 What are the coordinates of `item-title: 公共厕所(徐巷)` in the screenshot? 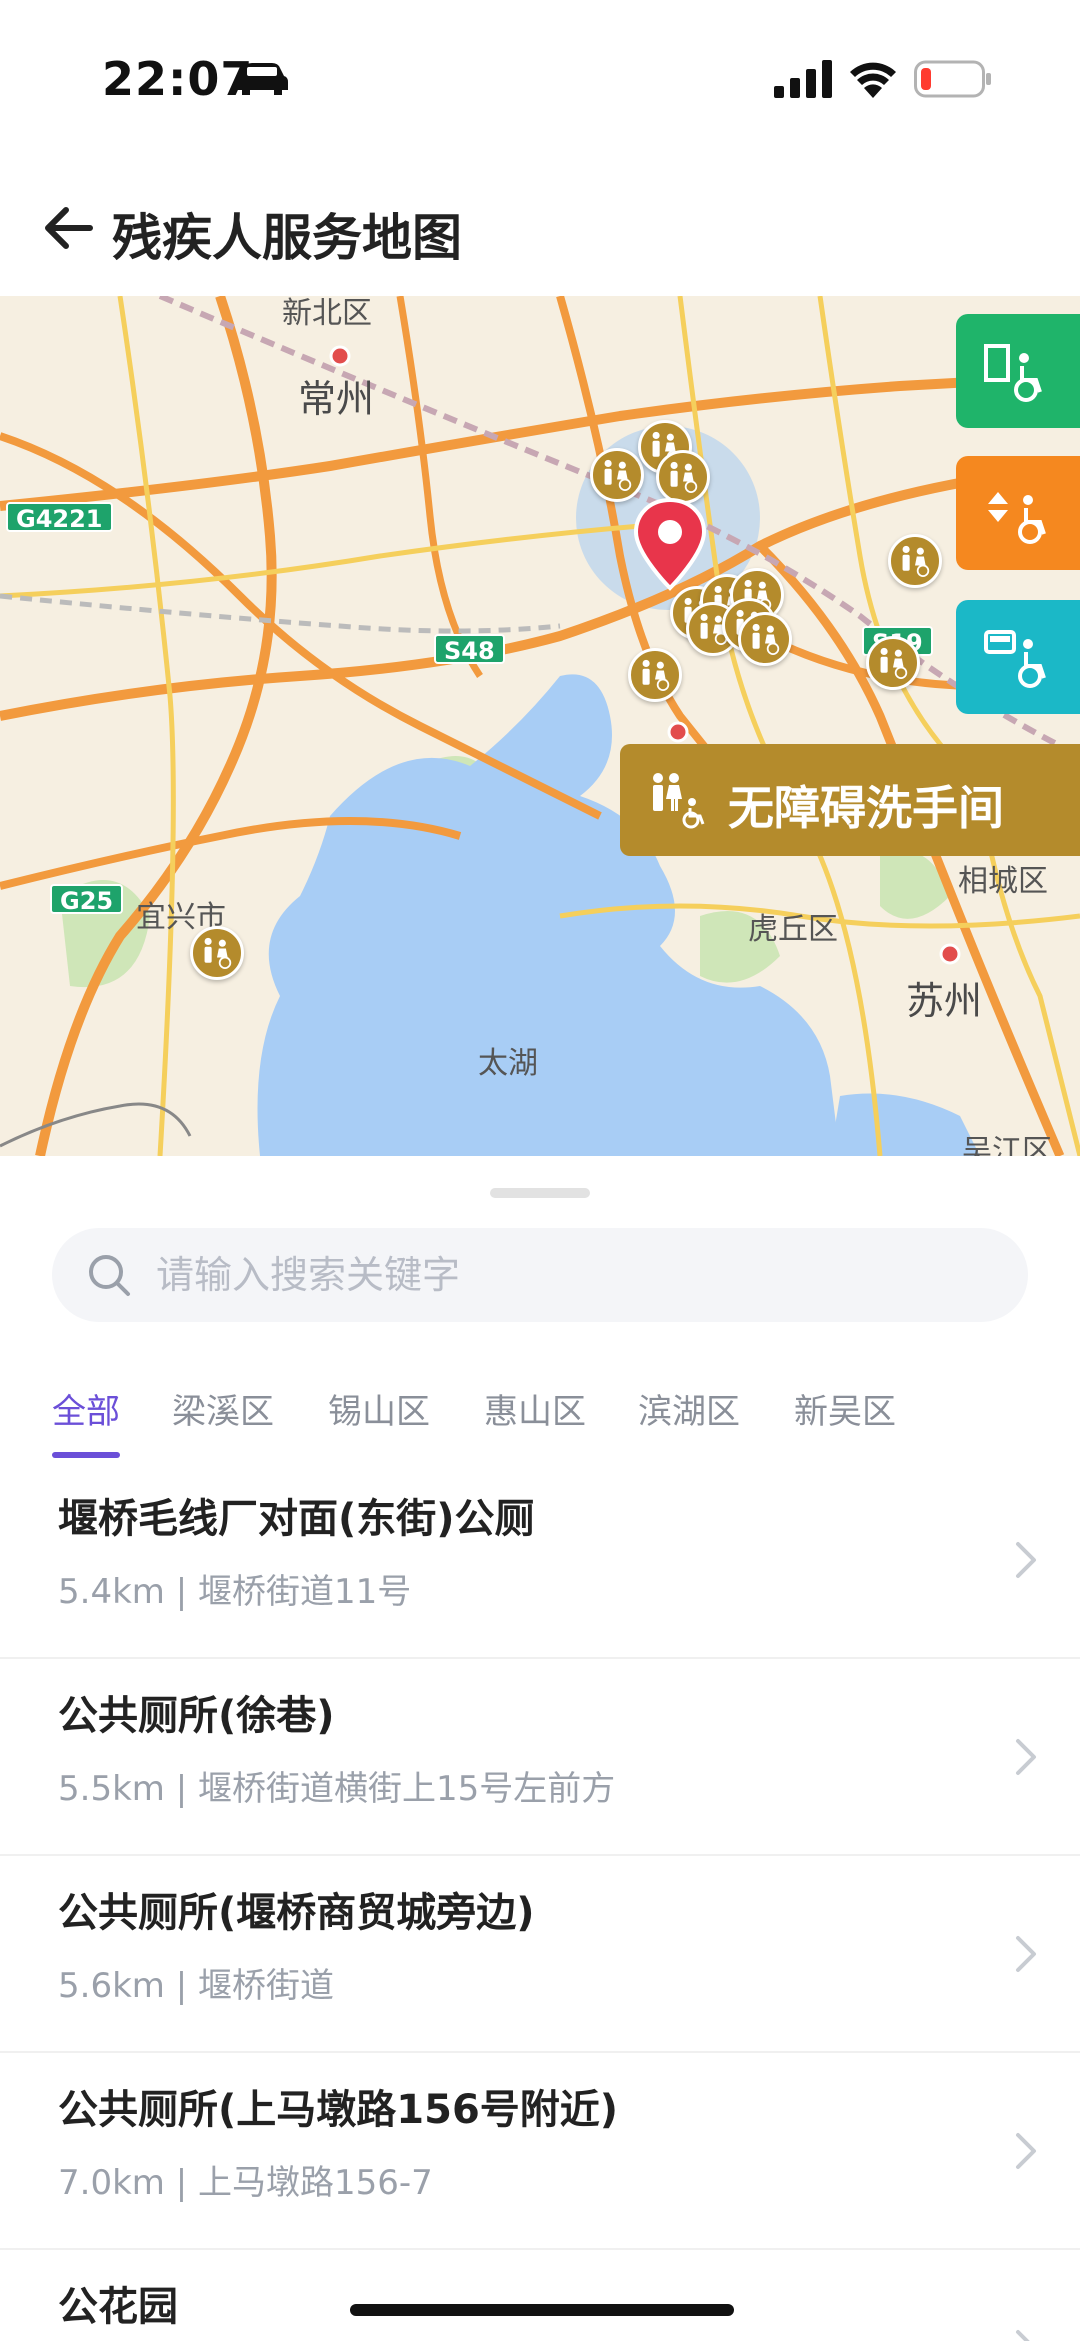 It's located at (196, 1716).